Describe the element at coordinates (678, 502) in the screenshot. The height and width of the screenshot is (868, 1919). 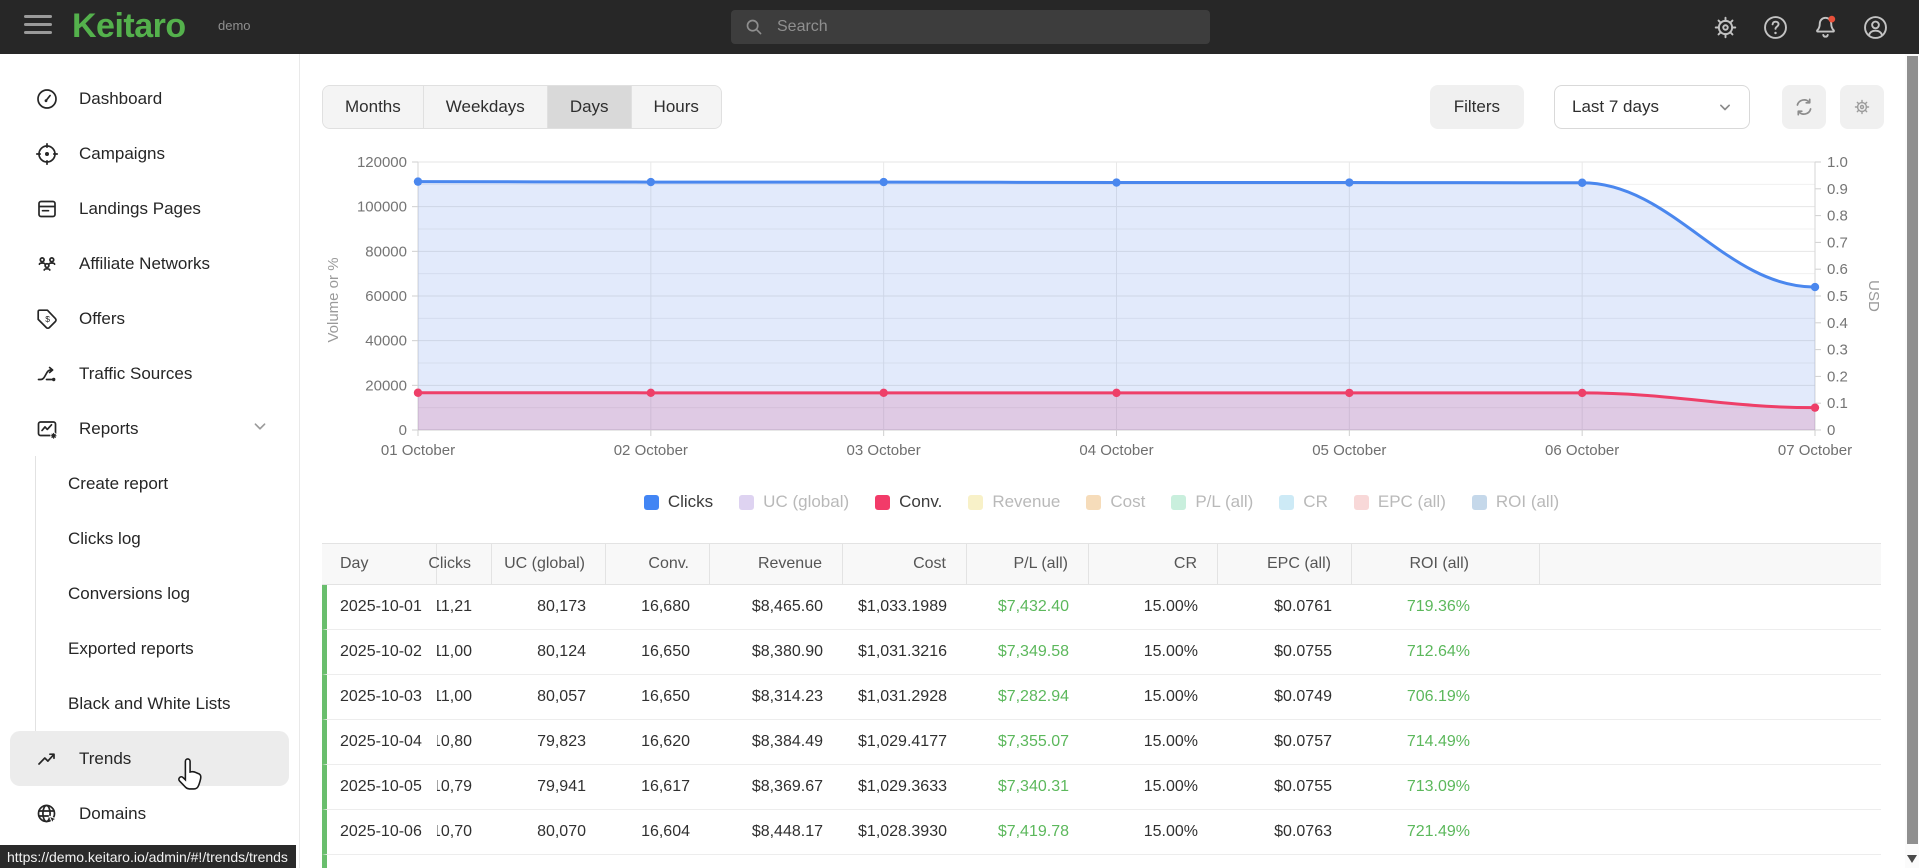
I see `legend-item-clicks: Clicks` at that location.